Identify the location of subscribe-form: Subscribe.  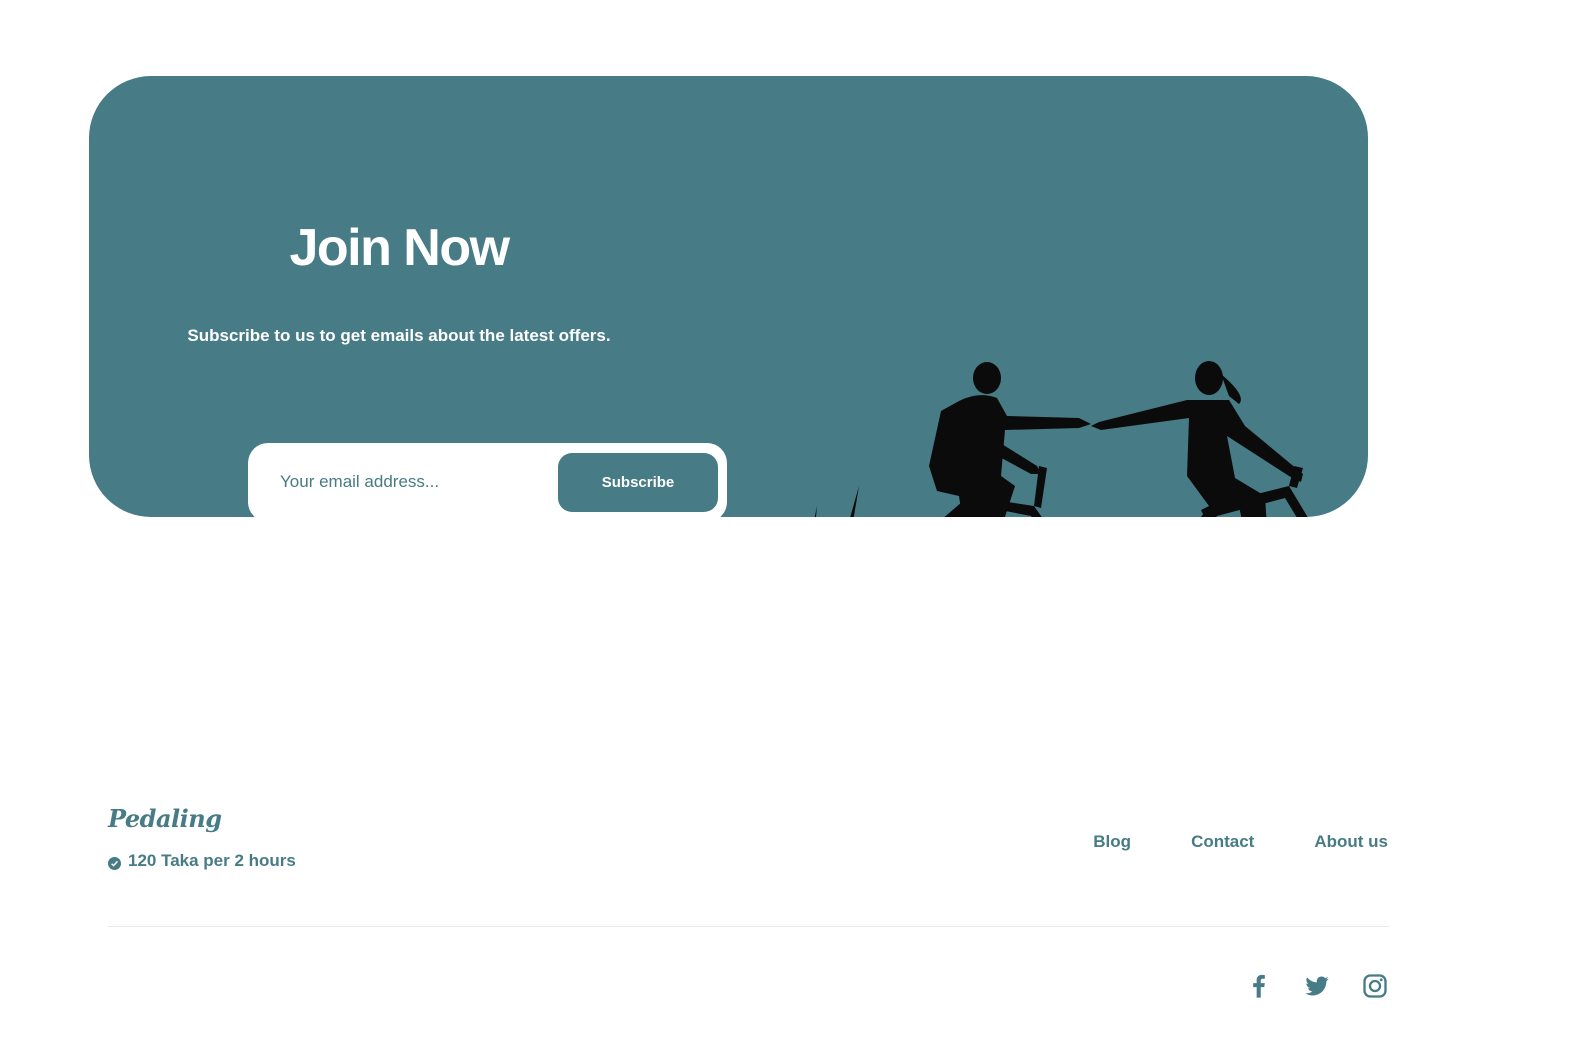
(487, 480).